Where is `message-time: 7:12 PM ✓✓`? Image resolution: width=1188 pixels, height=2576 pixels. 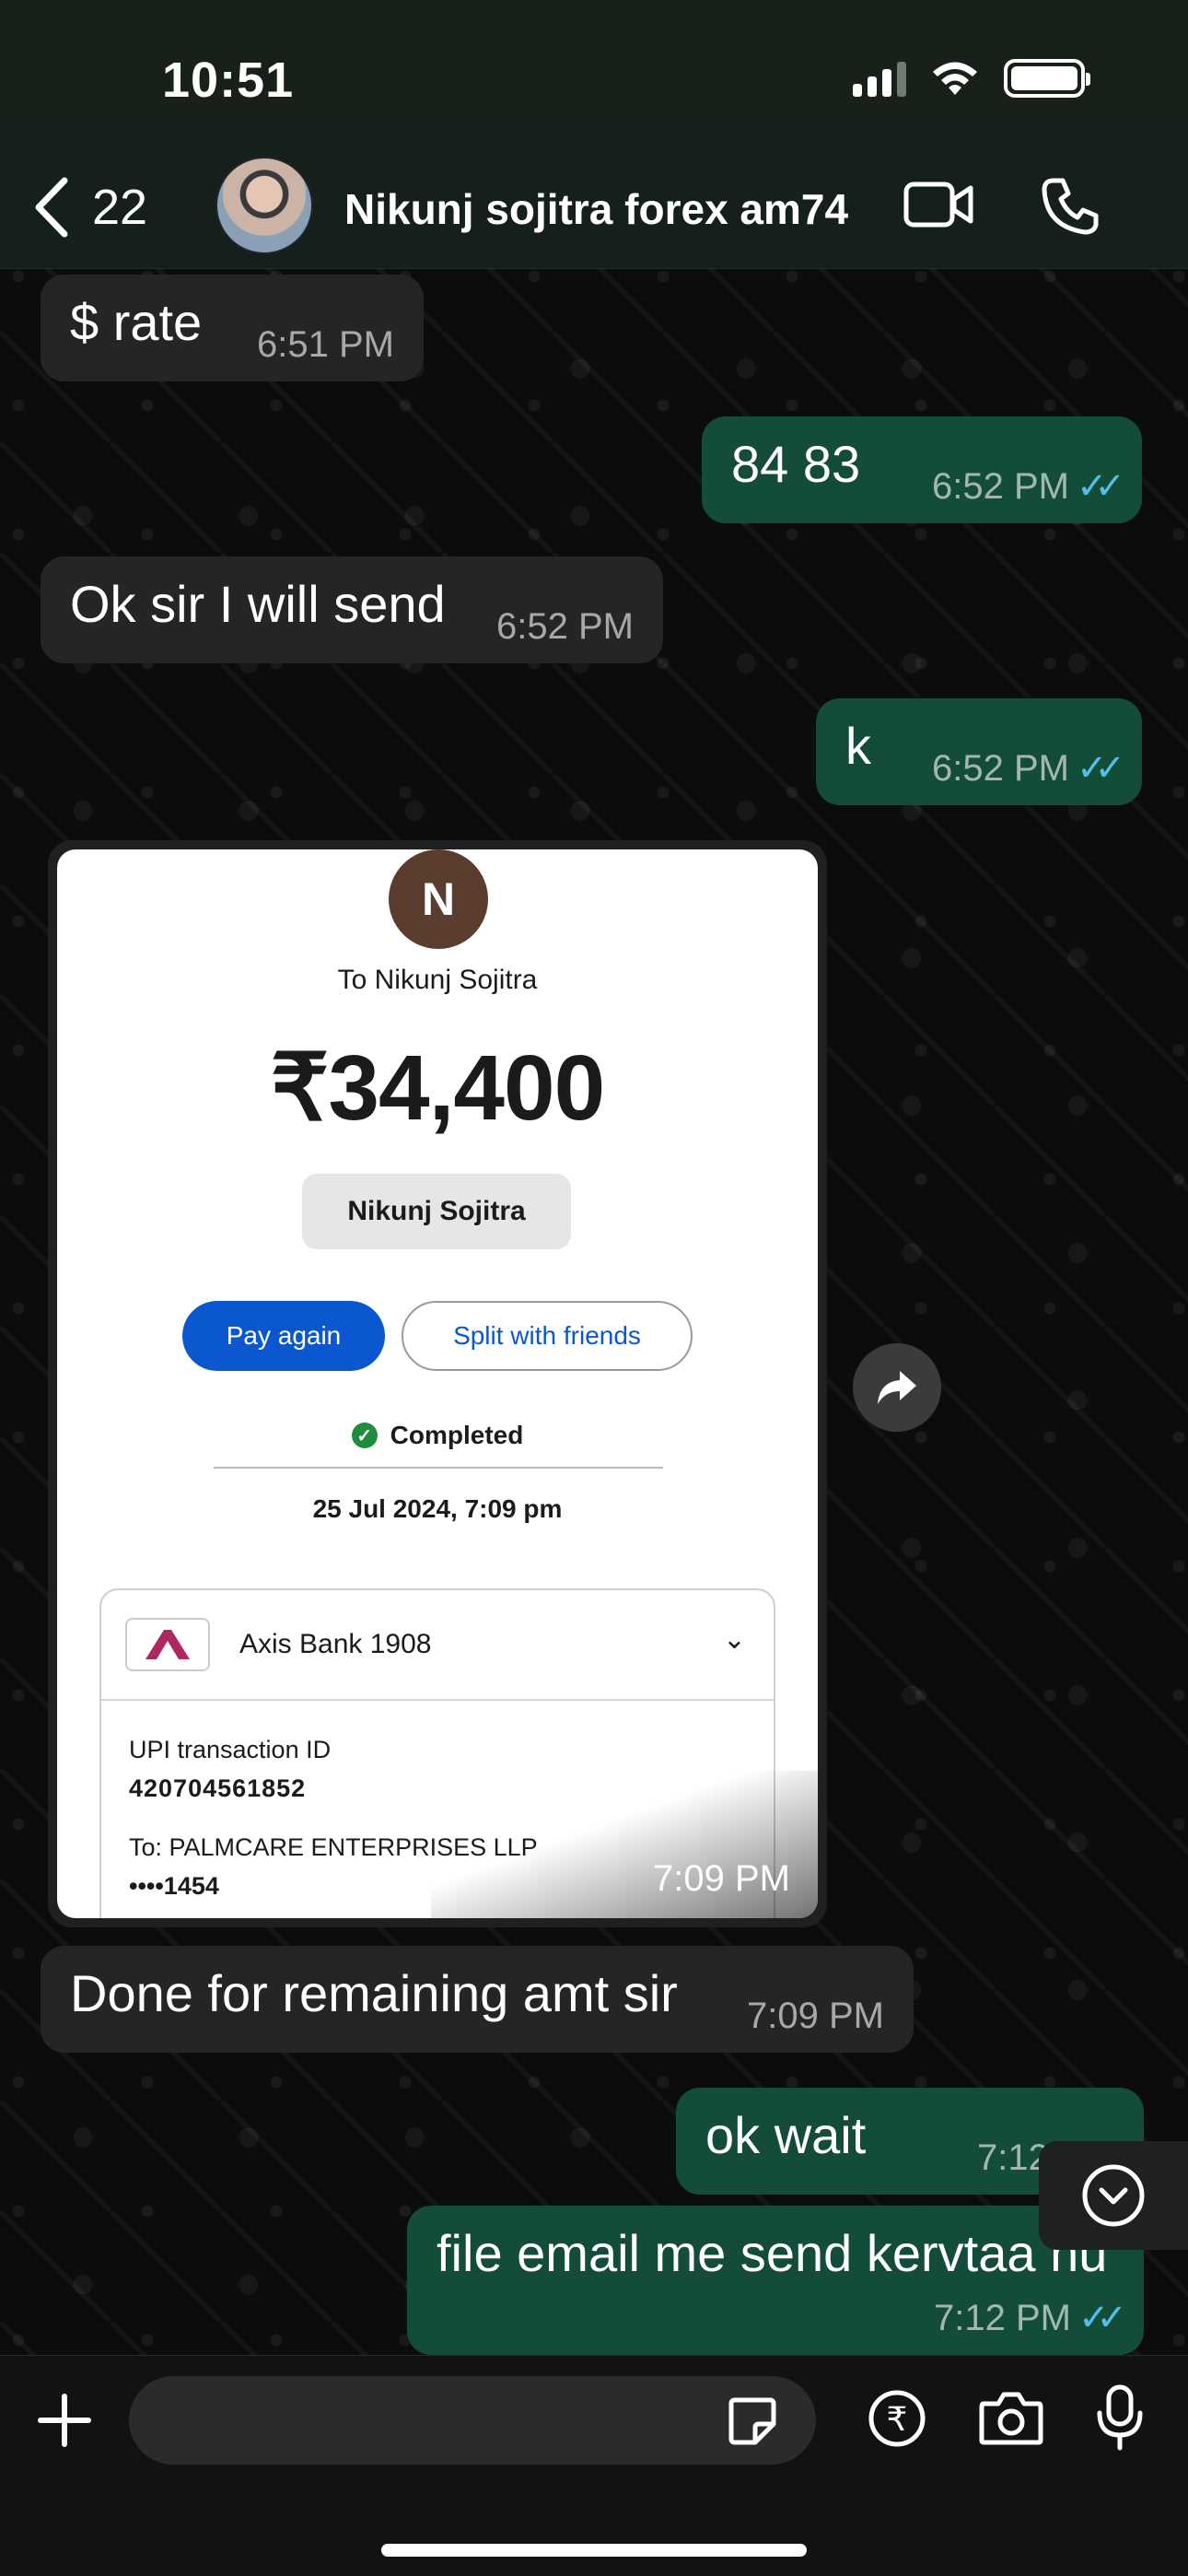 message-time: 7:12 PM ✓✓ is located at coordinates (1030, 2318).